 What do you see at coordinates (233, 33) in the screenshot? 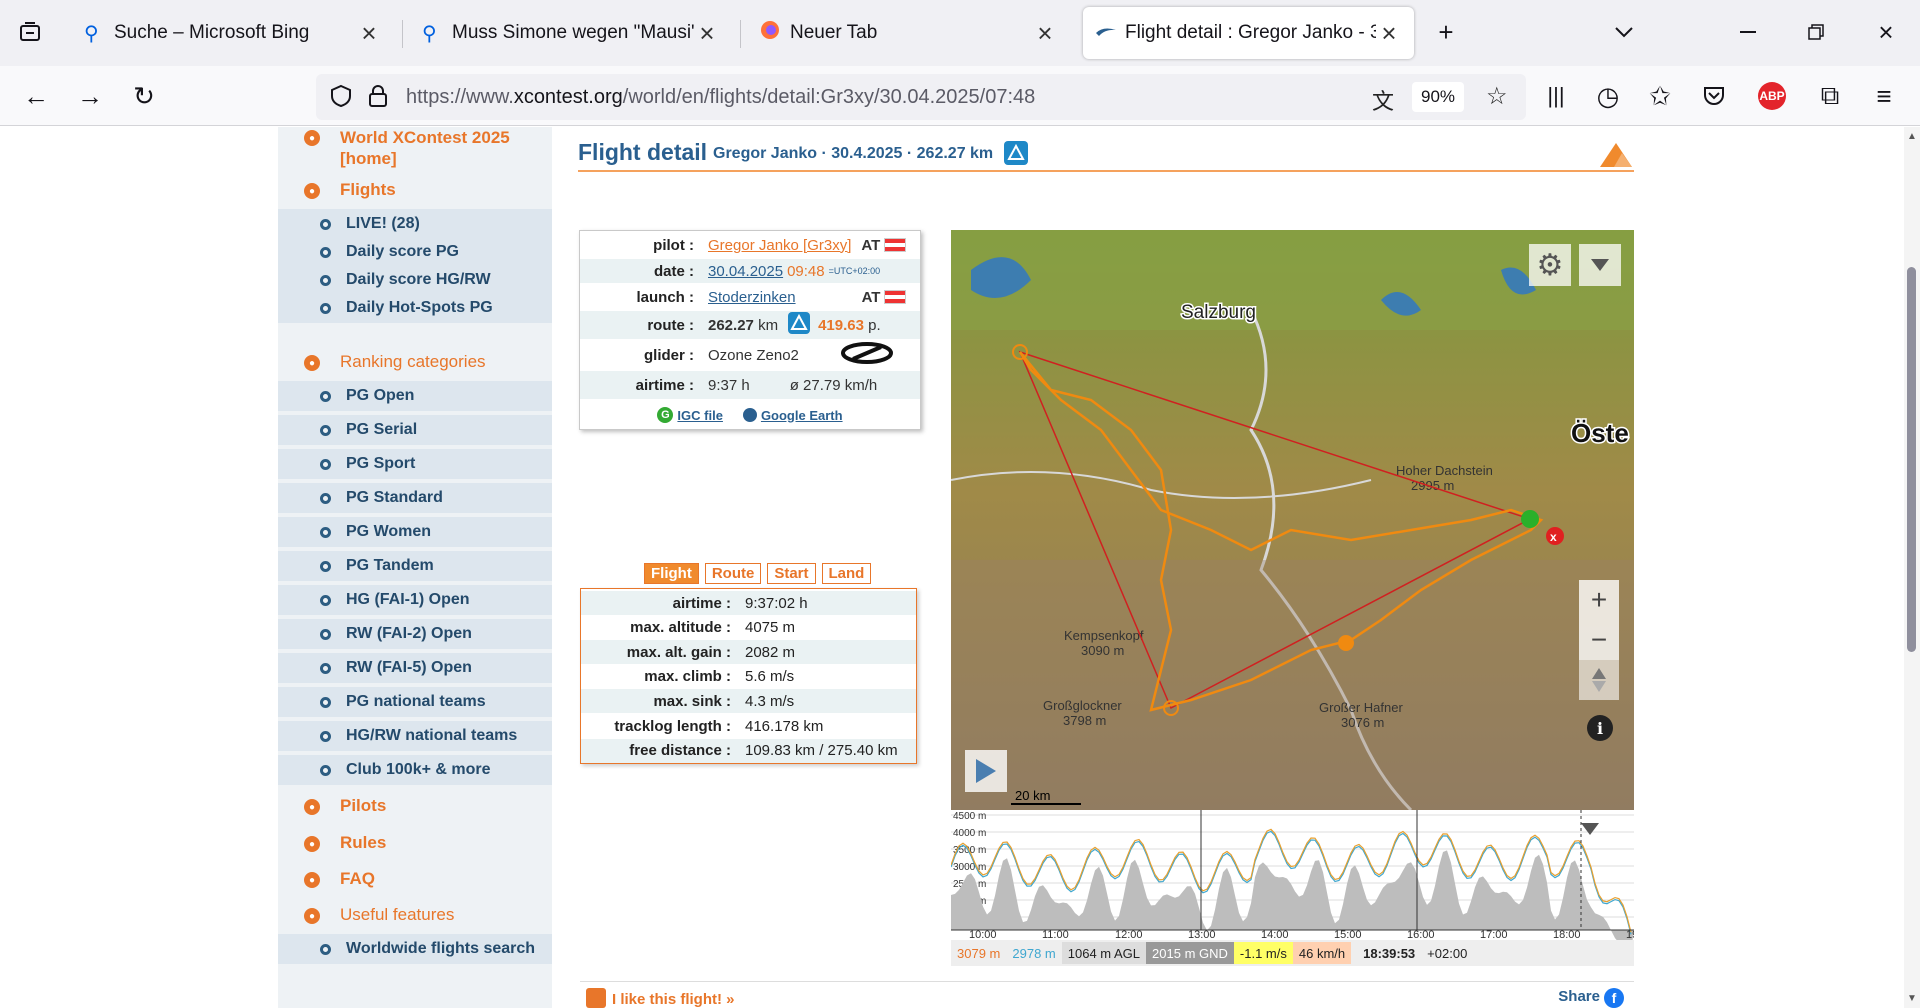
I see `tab-bing: ⚲ Suche – Microsoft Bing ×` at bounding box center [233, 33].